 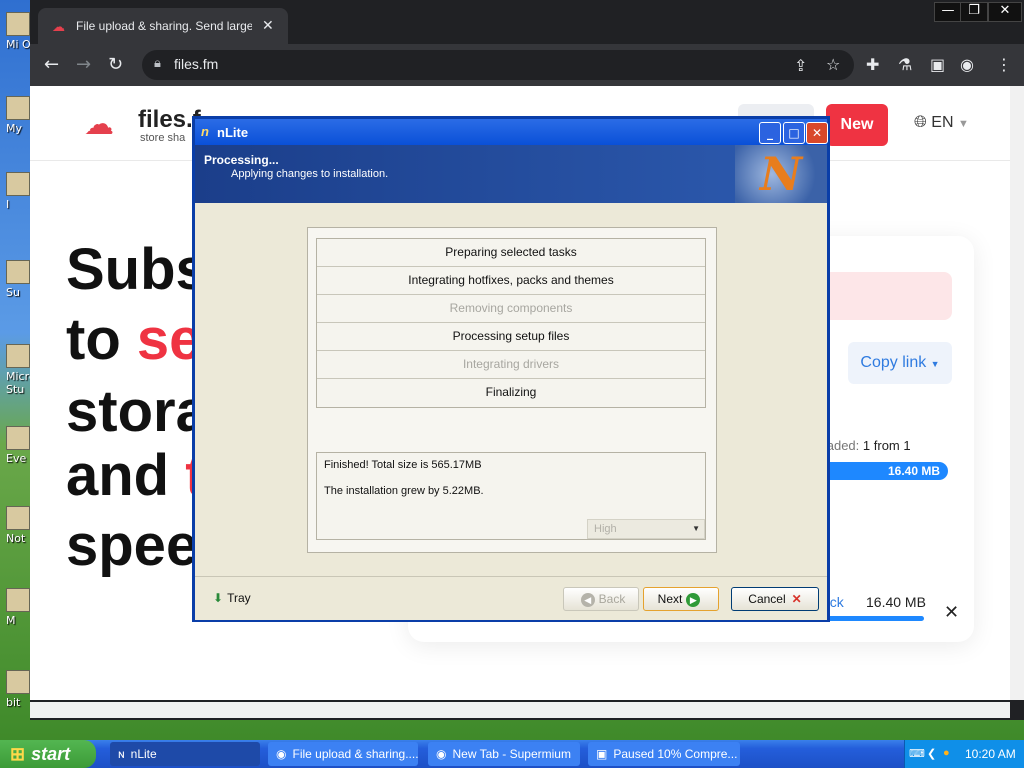 I want to click on tray-label: Tray, so click(x=239, y=598).